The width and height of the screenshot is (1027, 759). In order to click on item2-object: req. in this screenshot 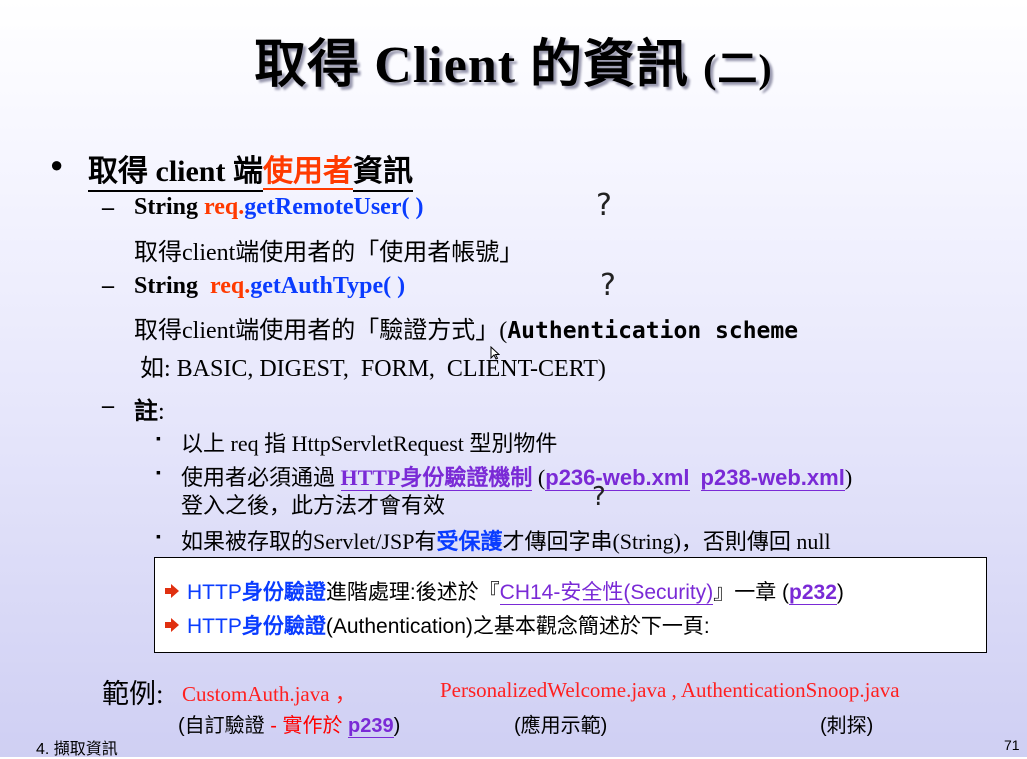, I will do `click(230, 286)`.